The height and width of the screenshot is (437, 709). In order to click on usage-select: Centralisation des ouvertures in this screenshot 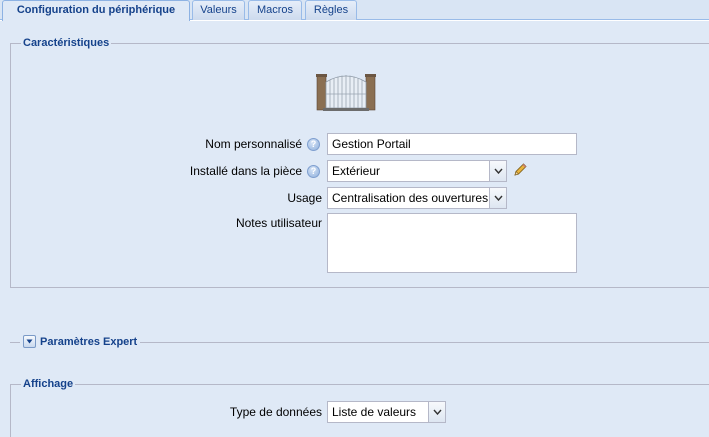, I will do `click(408, 198)`.